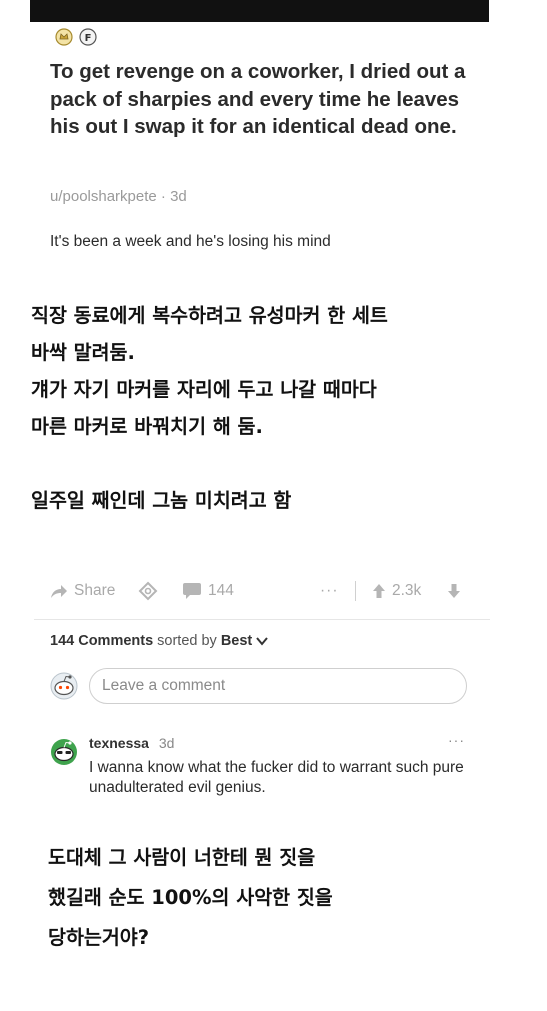  I want to click on comments-sort-bar: 144 Comments sorted by Best, so click(159, 641).